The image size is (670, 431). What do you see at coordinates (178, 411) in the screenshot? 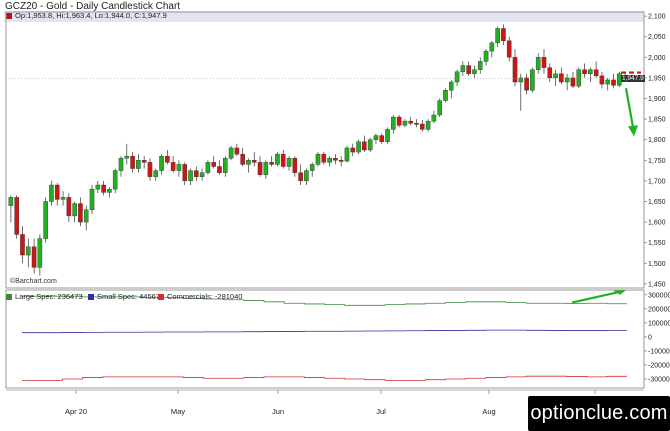
I see `x-tick-label: May` at bounding box center [178, 411].